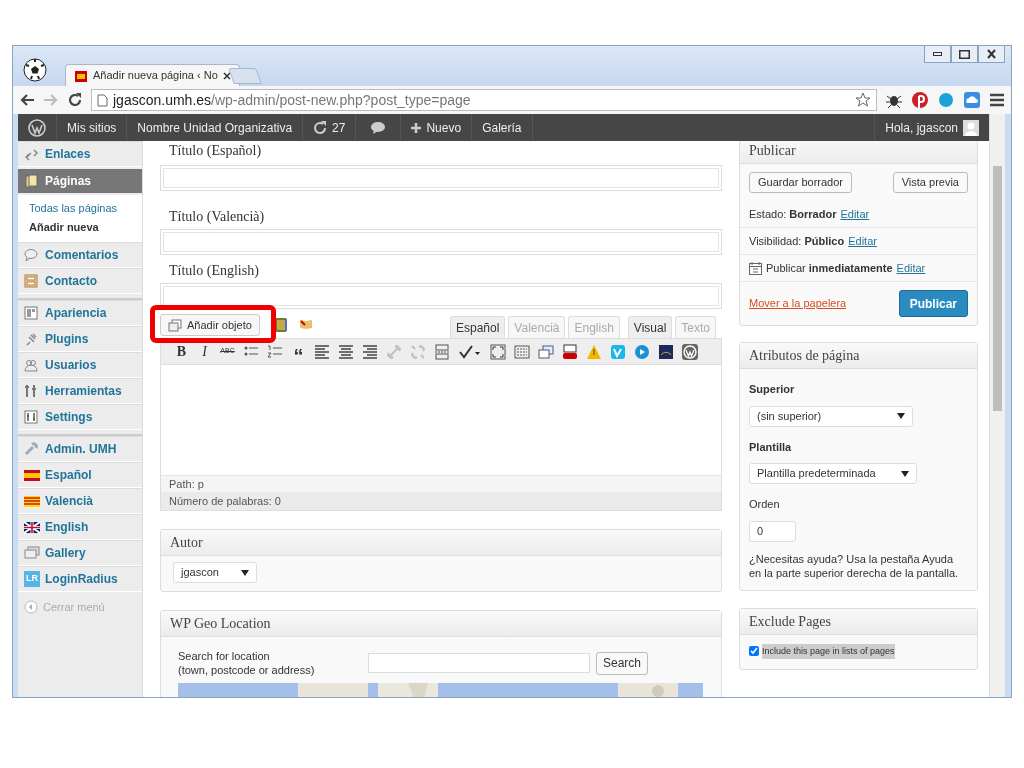  Describe the element at coordinates (210, 325) in the screenshot. I see `add-media-button: Añadir objeto` at that location.